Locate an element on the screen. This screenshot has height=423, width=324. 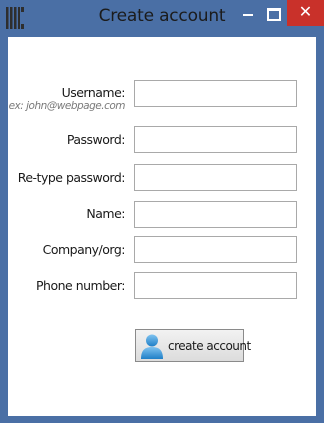
maximize-button is located at coordinates (273, 13).